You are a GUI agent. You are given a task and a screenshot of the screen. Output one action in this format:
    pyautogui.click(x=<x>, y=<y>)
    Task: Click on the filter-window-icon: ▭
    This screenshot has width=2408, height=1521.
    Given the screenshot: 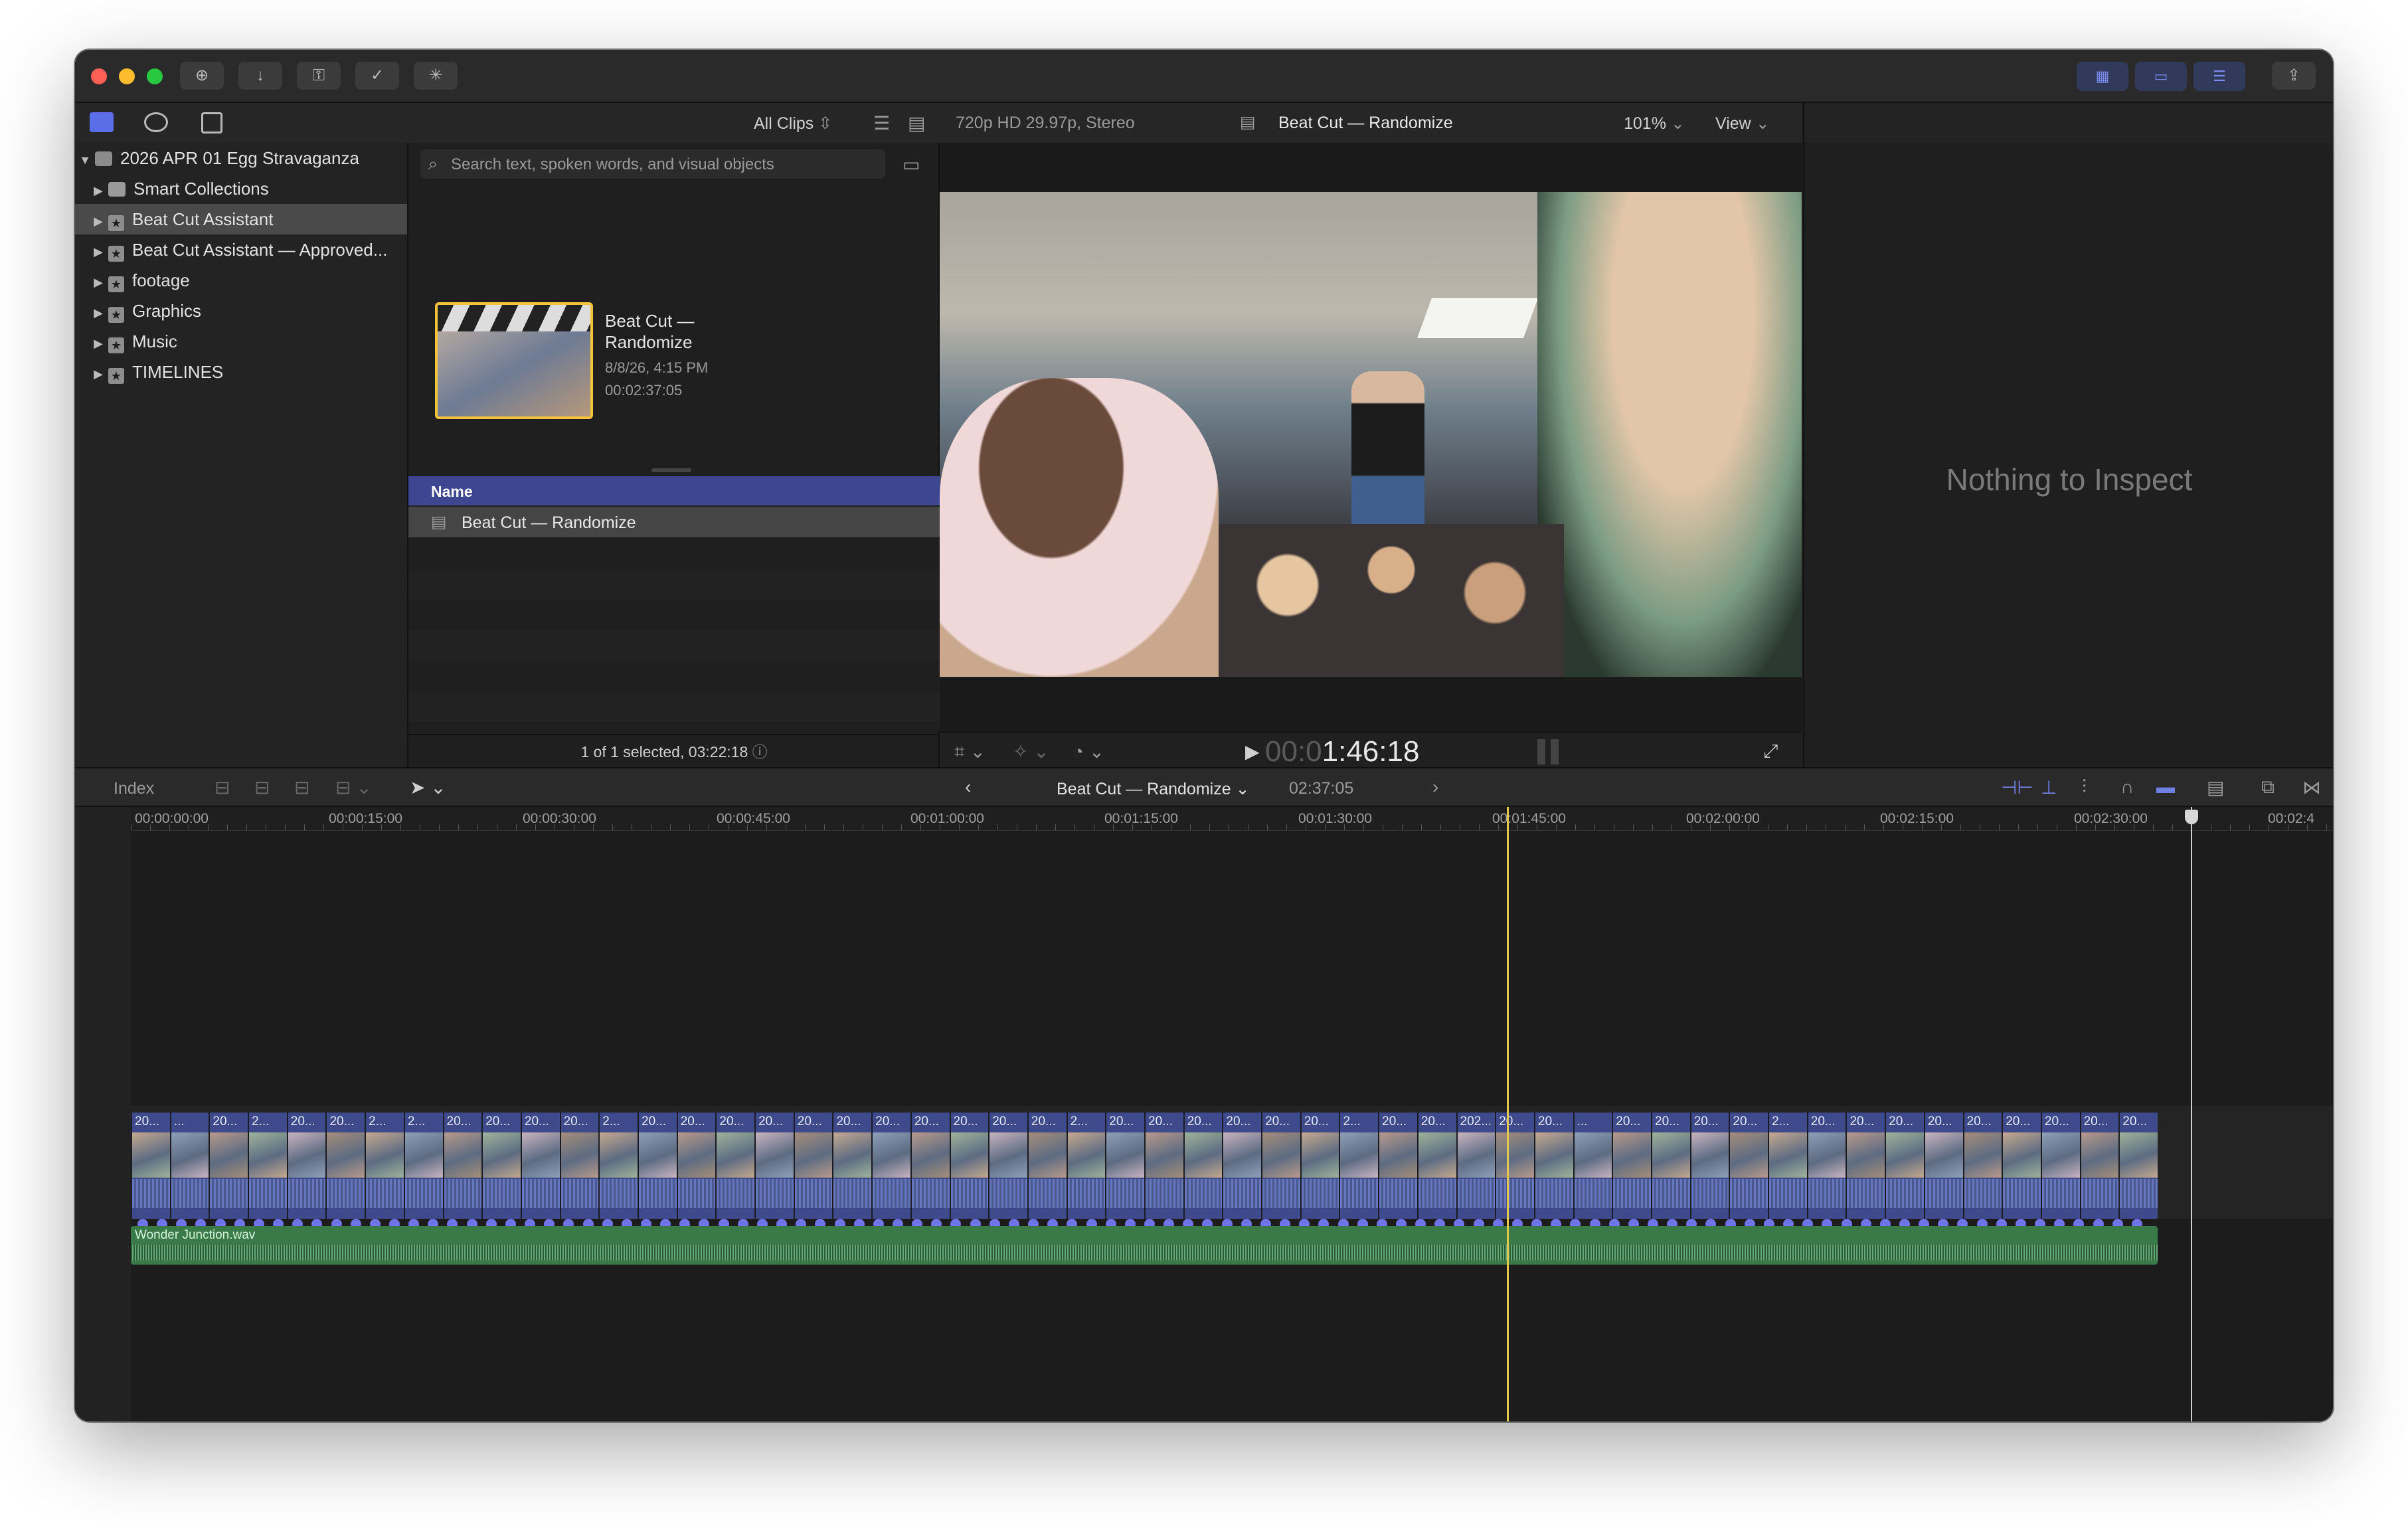 What is the action you would take?
    pyautogui.click(x=911, y=164)
    